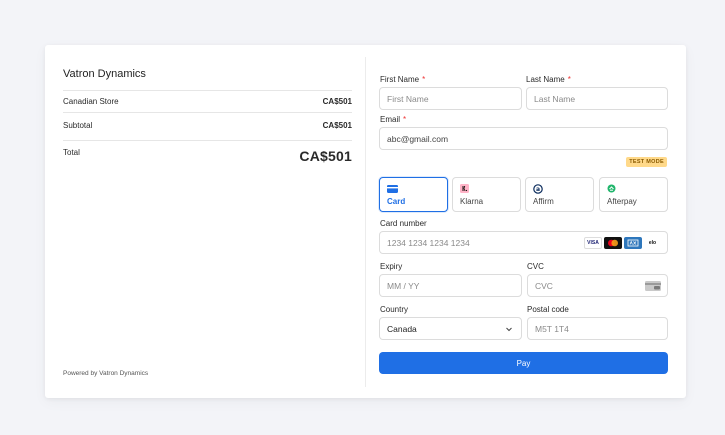  What do you see at coordinates (403, 79) in the screenshot?
I see `first-name-label: First Name *` at bounding box center [403, 79].